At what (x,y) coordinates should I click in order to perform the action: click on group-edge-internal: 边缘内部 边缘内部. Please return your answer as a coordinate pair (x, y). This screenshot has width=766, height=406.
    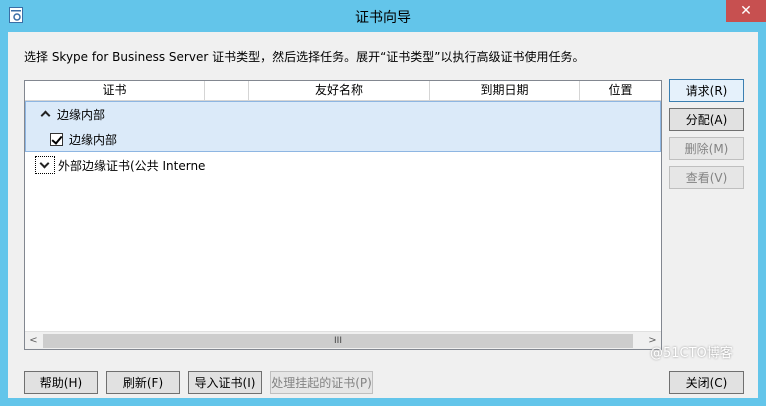
    Looking at the image, I should click on (343, 126).